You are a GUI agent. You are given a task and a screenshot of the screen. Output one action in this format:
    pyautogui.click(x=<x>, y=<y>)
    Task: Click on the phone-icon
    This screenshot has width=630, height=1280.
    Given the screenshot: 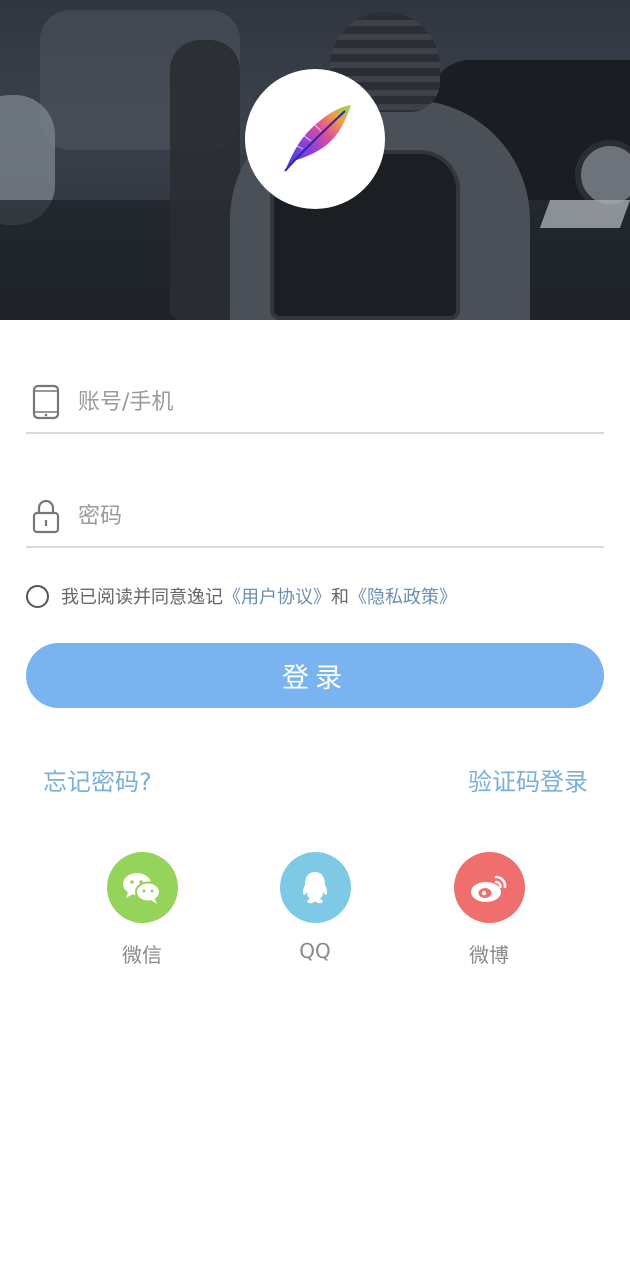 What is the action you would take?
    pyautogui.click(x=46, y=402)
    